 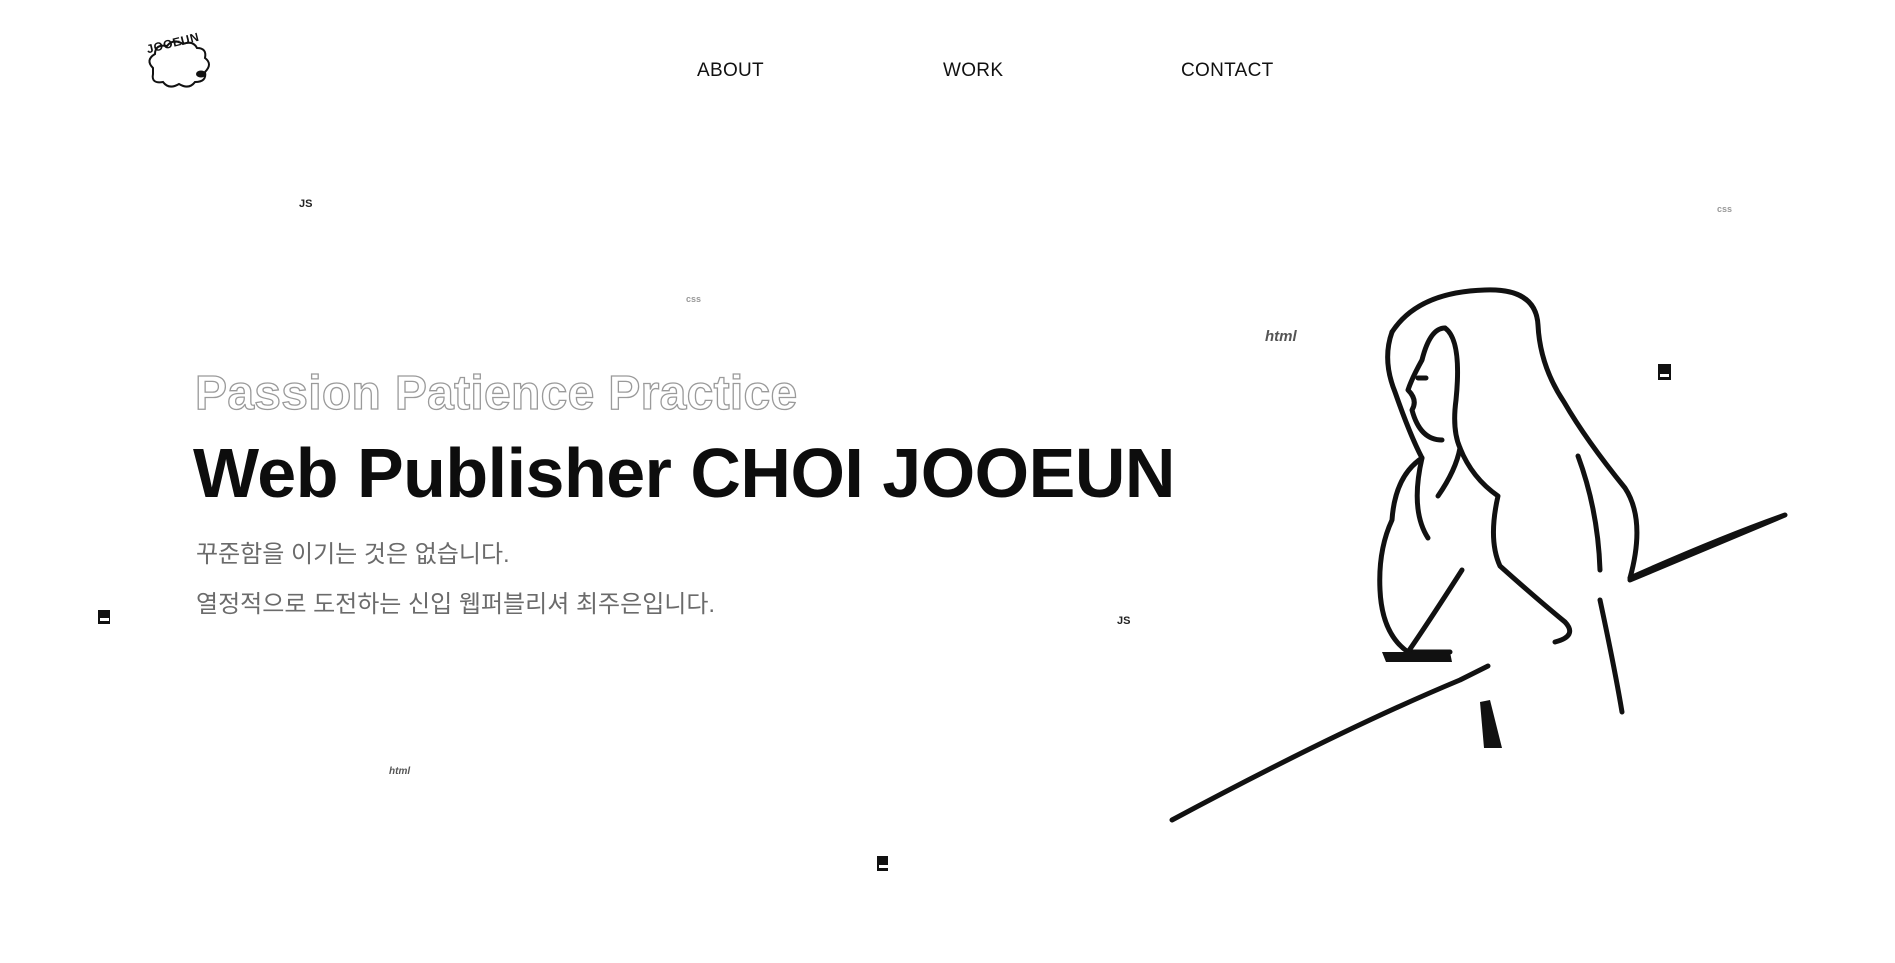 I want to click on main-nav: ABOUT WORK CONTACT, so click(x=947, y=75).